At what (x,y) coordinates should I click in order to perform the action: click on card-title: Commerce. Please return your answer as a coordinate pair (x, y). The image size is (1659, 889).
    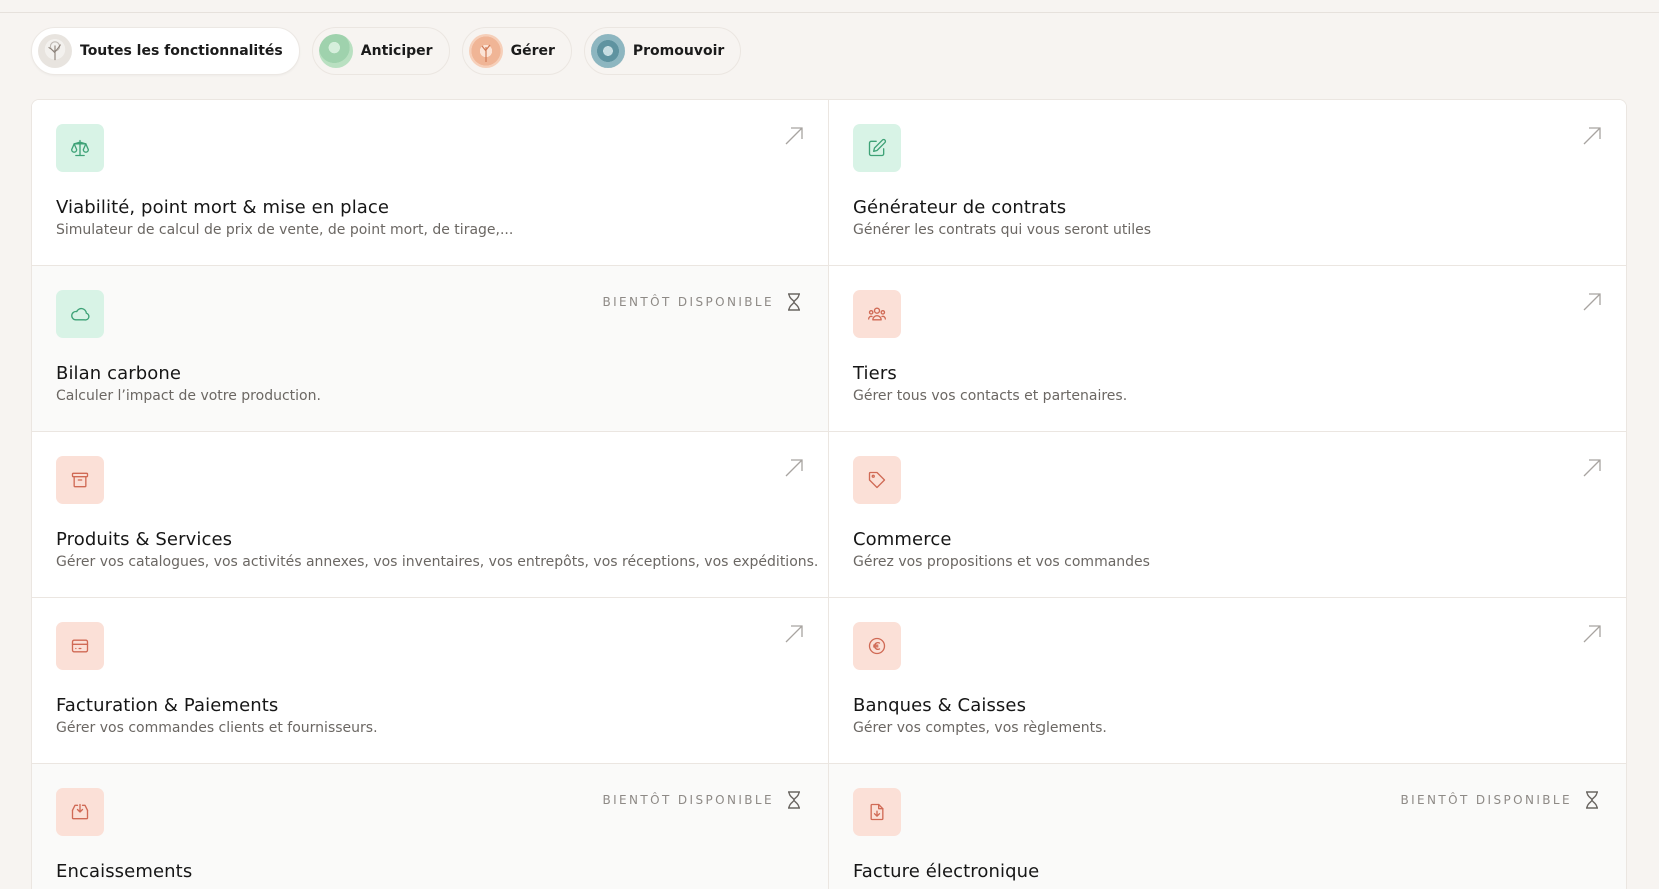
    Looking at the image, I should click on (902, 539).